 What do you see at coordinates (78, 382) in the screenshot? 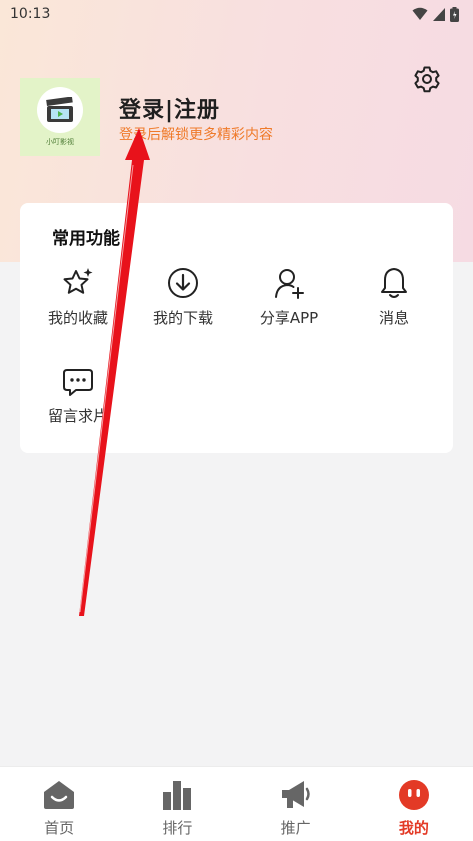
I see `message-icon` at bounding box center [78, 382].